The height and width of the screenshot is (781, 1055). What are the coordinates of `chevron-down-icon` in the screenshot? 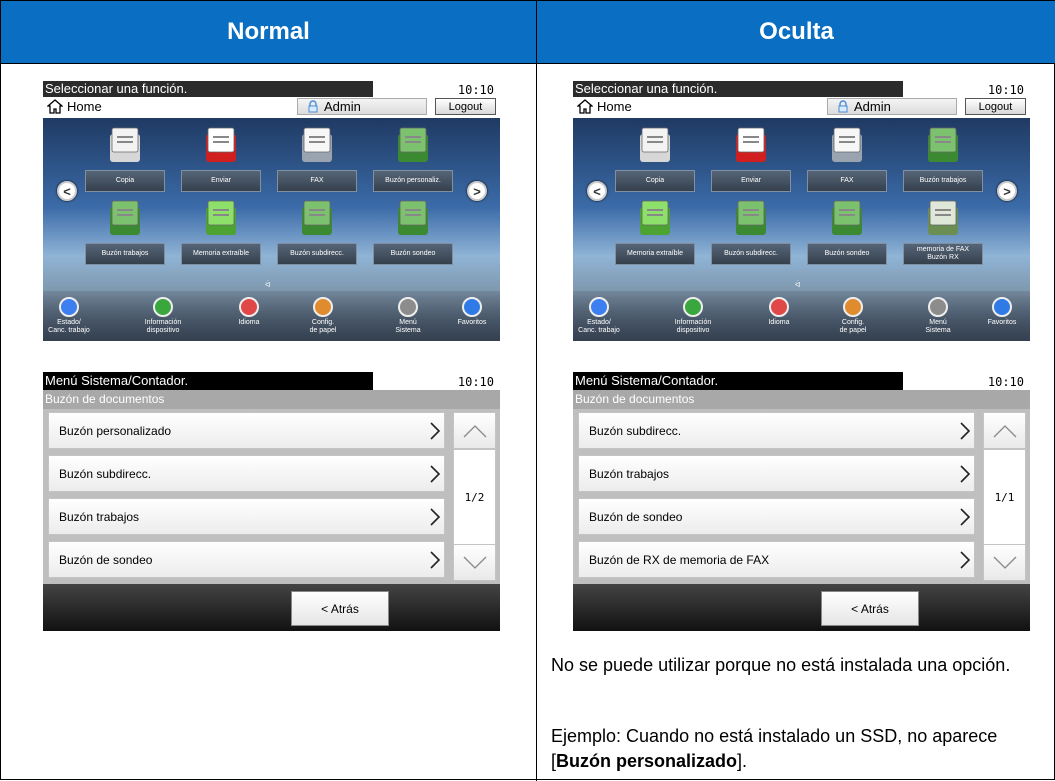 It's located at (475, 562).